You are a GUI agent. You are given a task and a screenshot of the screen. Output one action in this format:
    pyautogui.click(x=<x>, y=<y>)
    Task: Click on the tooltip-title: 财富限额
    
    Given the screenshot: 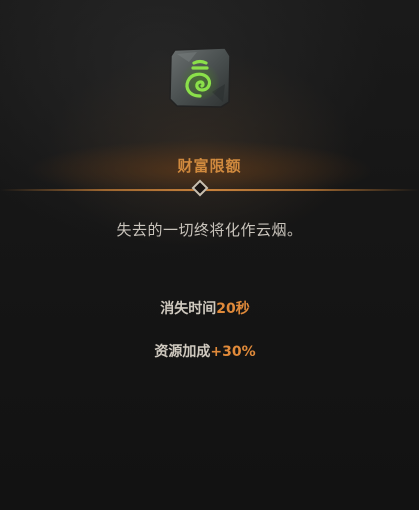 What is the action you would take?
    pyautogui.click(x=209, y=166)
    